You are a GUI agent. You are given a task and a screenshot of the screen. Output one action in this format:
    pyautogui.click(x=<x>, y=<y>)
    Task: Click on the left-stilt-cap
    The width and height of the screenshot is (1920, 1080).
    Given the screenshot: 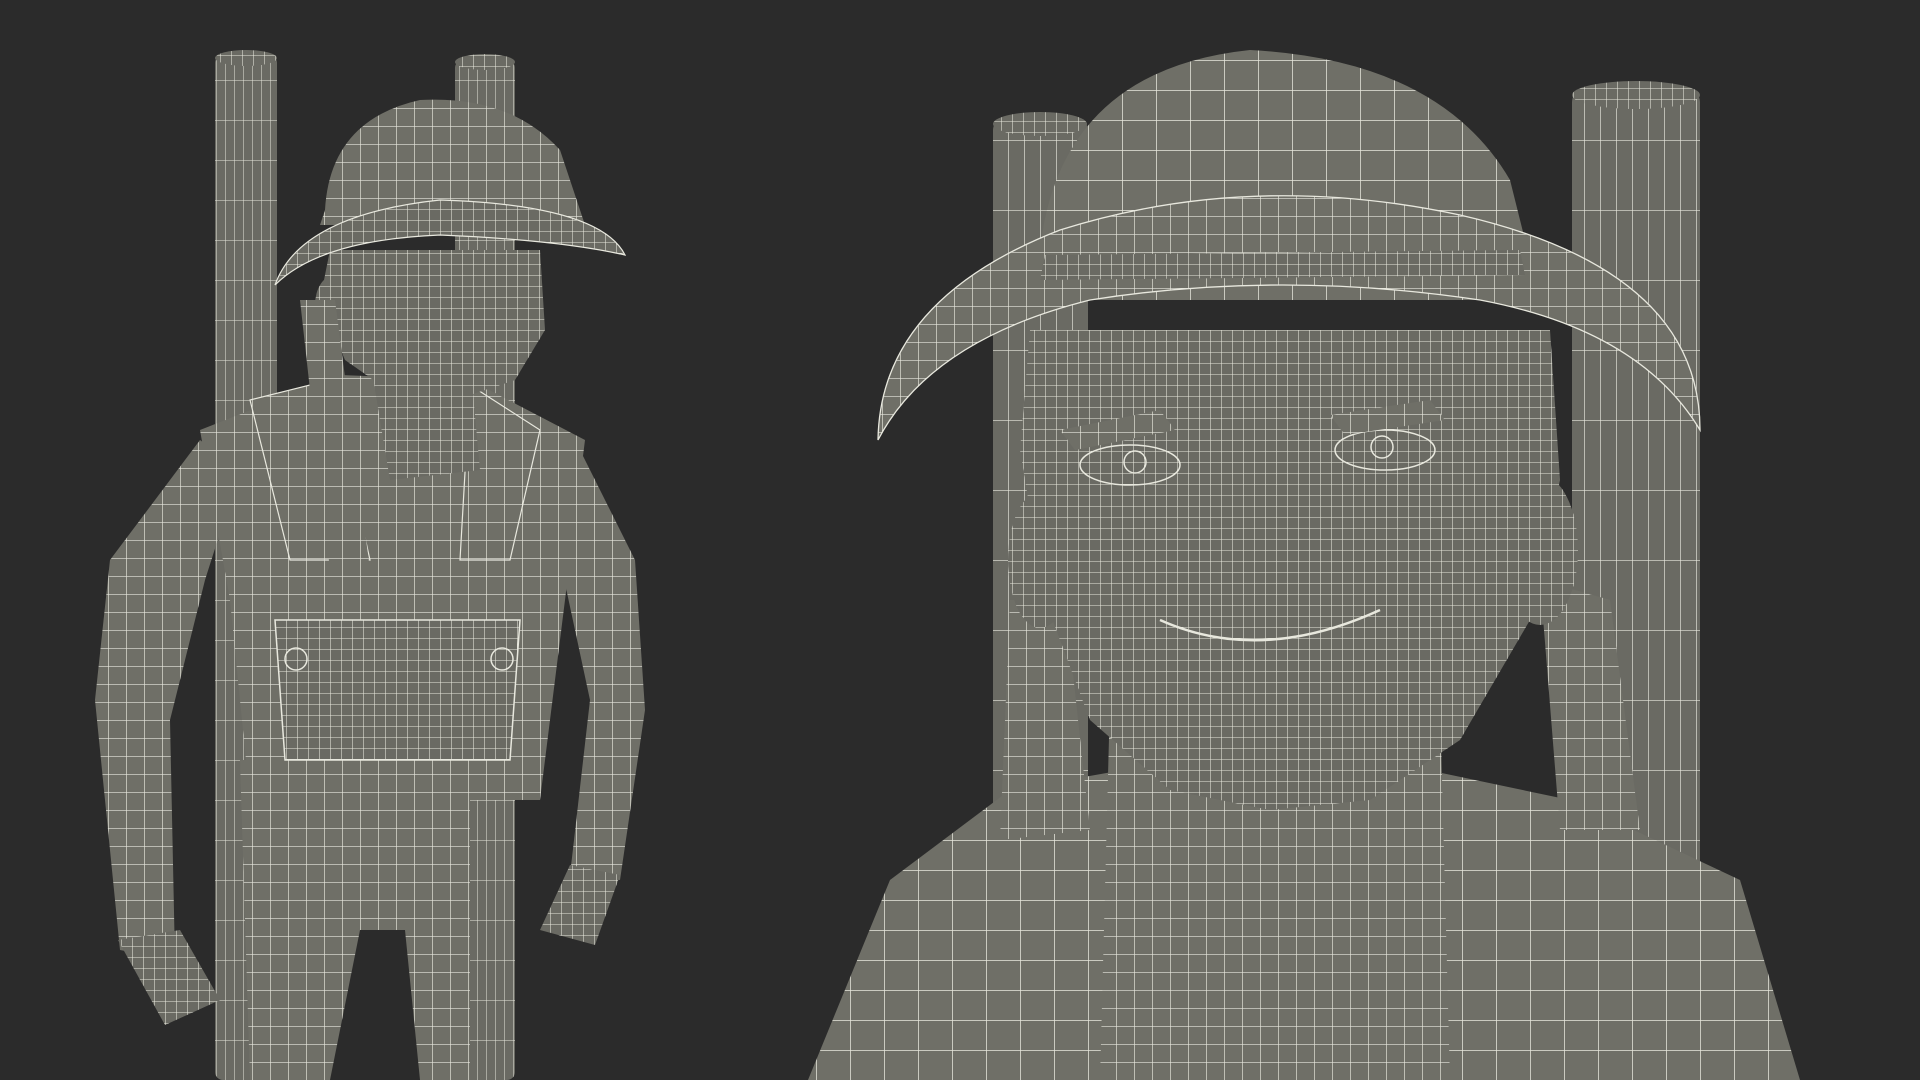 What is the action you would take?
    pyautogui.click(x=246, y=58)
    